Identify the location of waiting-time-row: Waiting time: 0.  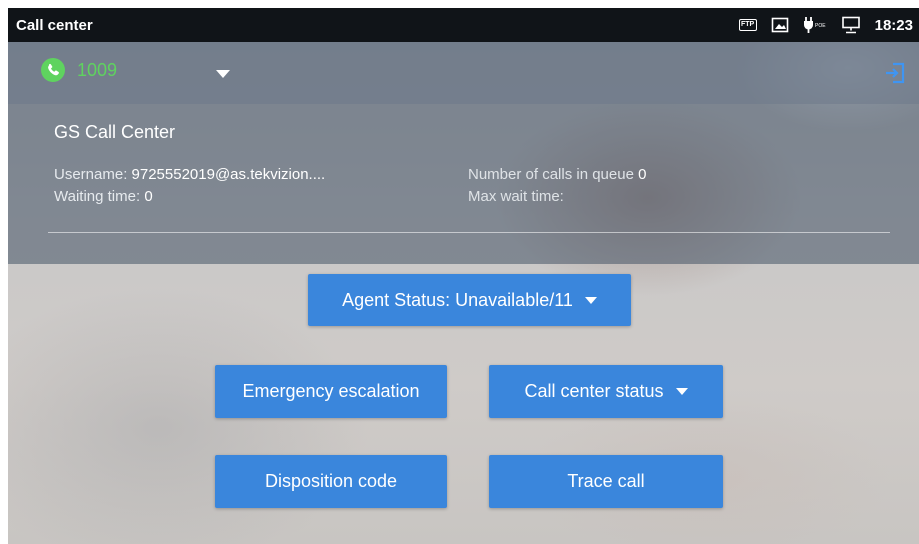
(103, 196).